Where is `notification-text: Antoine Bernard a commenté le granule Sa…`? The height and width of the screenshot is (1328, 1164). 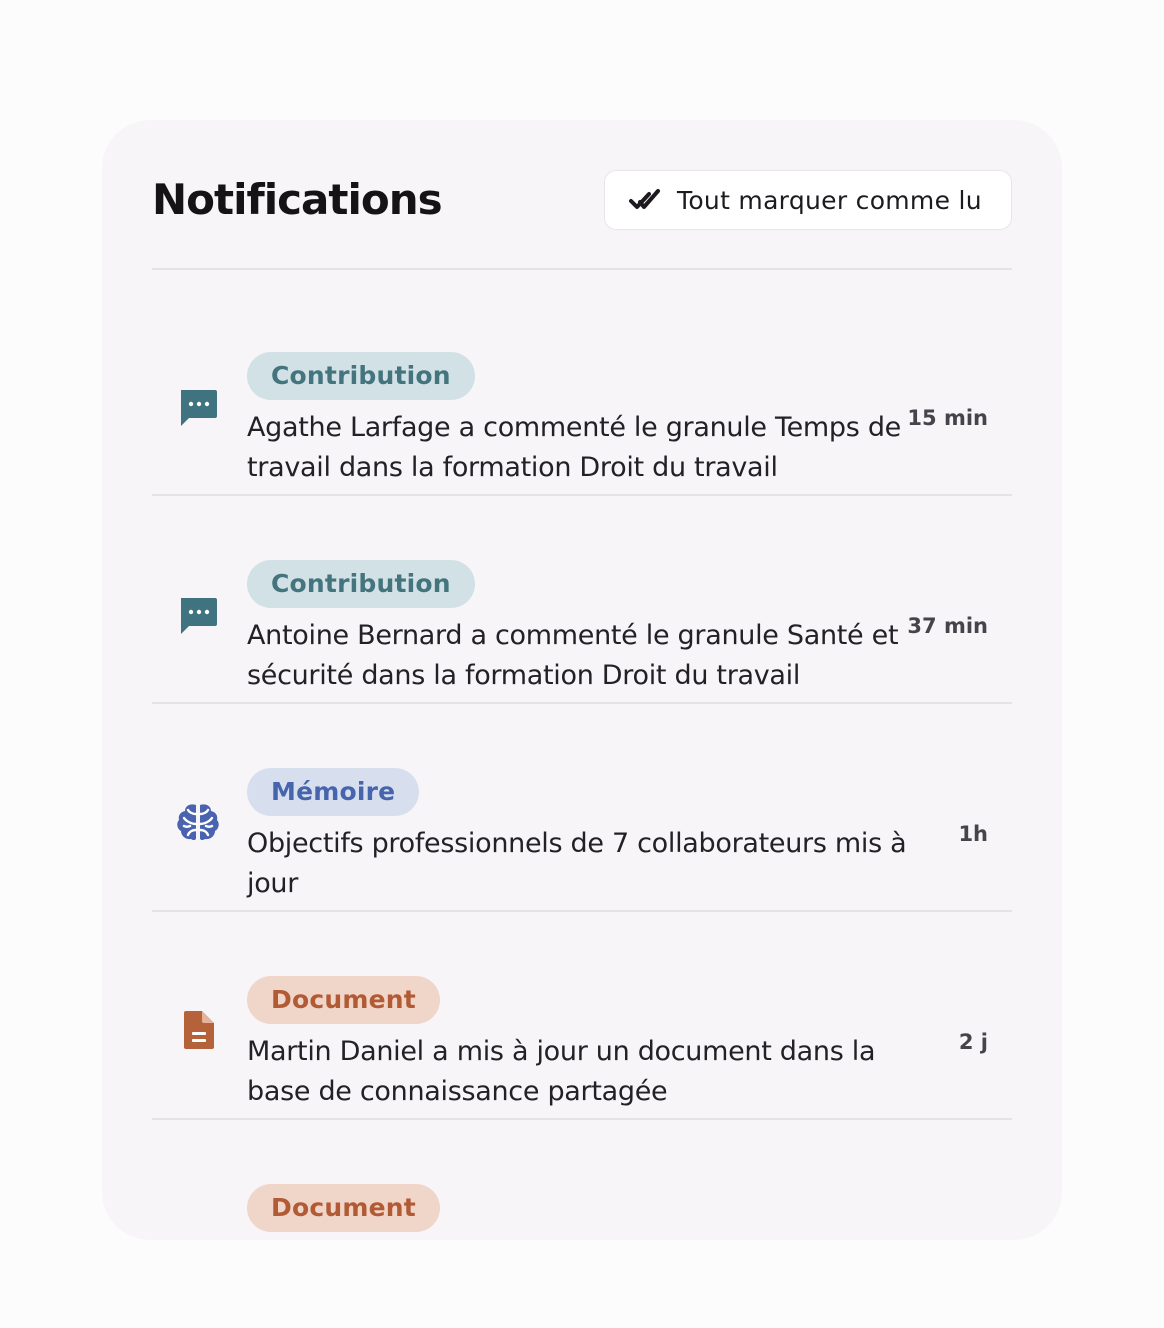
notification-text: Antoine Bernard a commenté le granule Sa… is located at coordinates (573, 655).